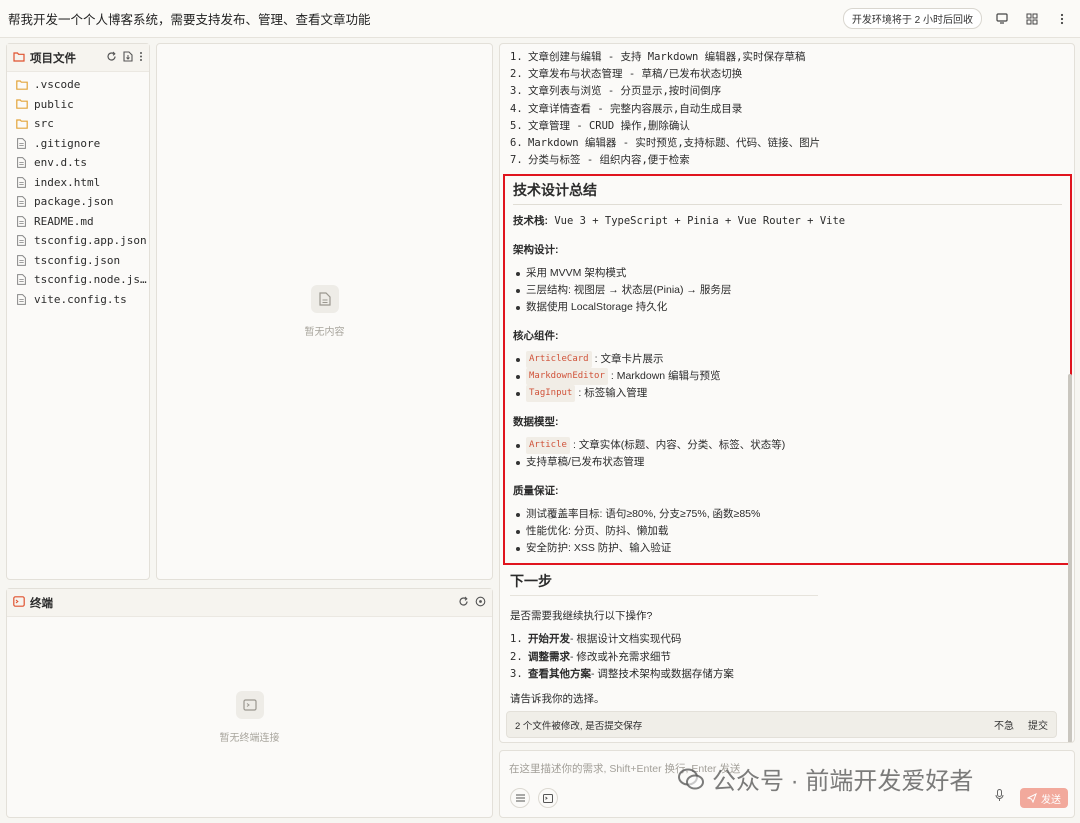 The height and width of the screenshot is (823, 1080). I want to click on file-tree-item: .gitignore, so click(78, 144).